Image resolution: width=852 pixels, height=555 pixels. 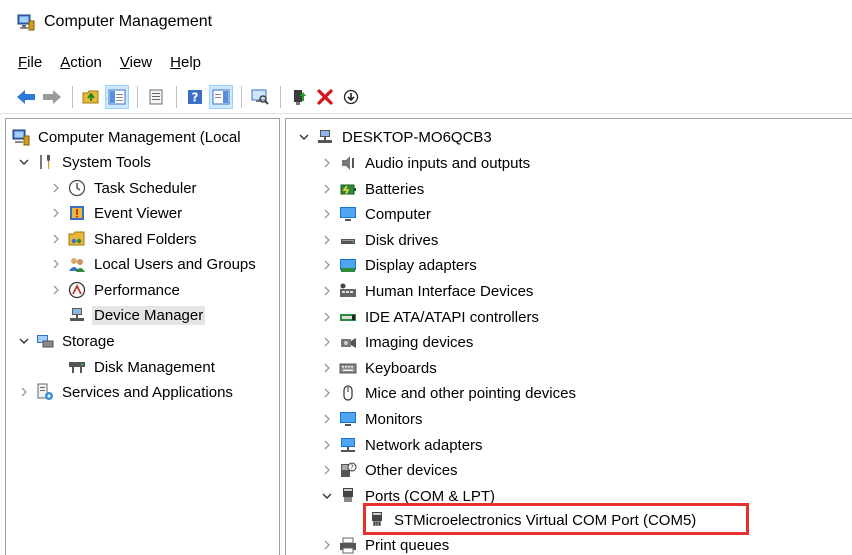 I want to click on device-category-network-adapters: Network adapters, so click(x=402, y=445).